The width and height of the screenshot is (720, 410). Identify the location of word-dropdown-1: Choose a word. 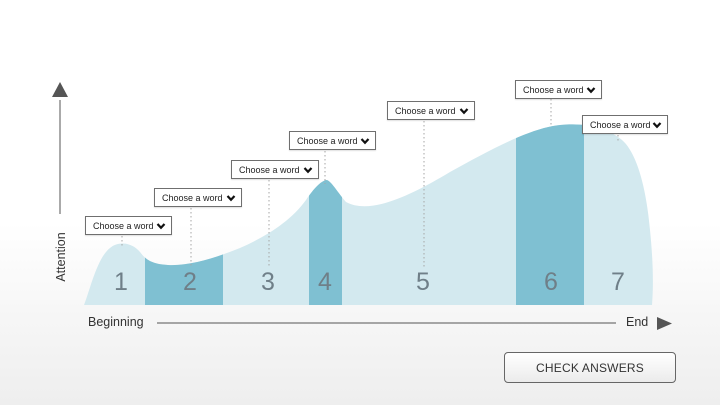
(128, 225).